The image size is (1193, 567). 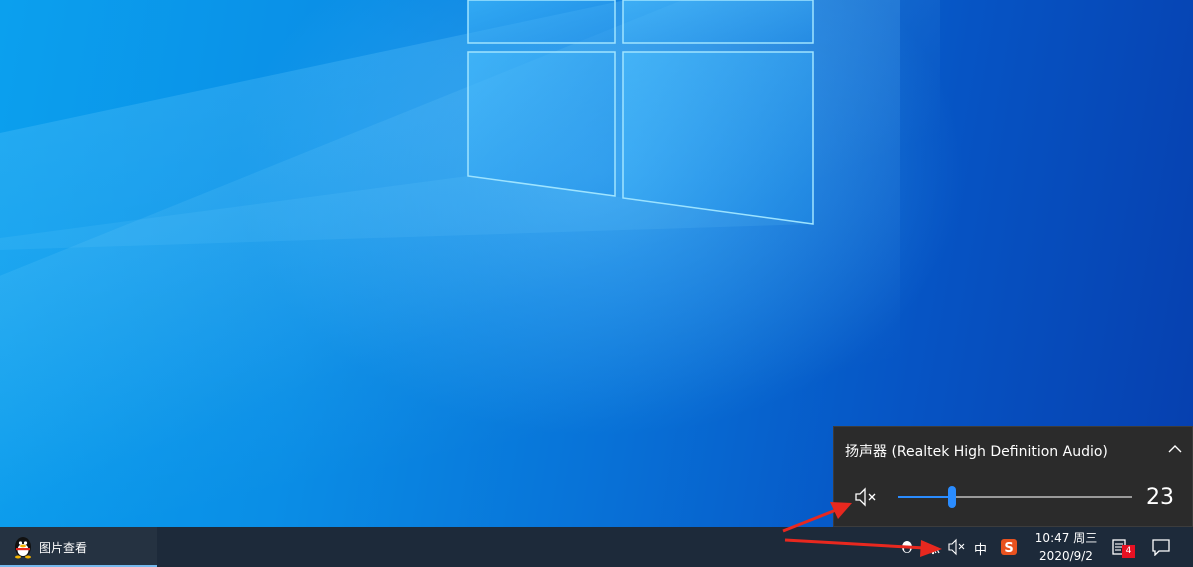 I want to click on clock: 10:47 周三 2020/9/2, so click(x=1066, y=547).